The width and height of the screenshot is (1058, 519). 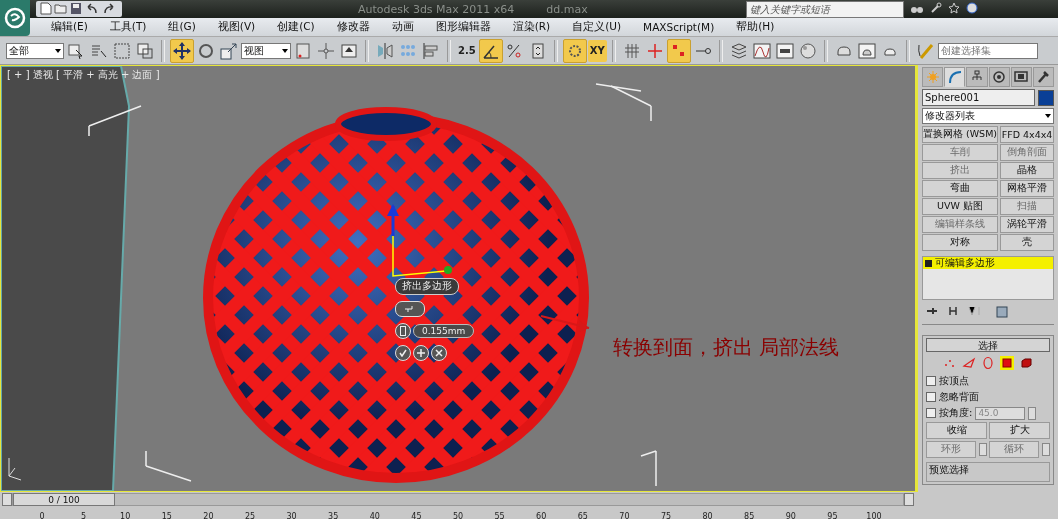 What do you see at coordinates (1021, 77) in the screenshot?
I see `monitor-icon` at bounding box center [1021, 77].